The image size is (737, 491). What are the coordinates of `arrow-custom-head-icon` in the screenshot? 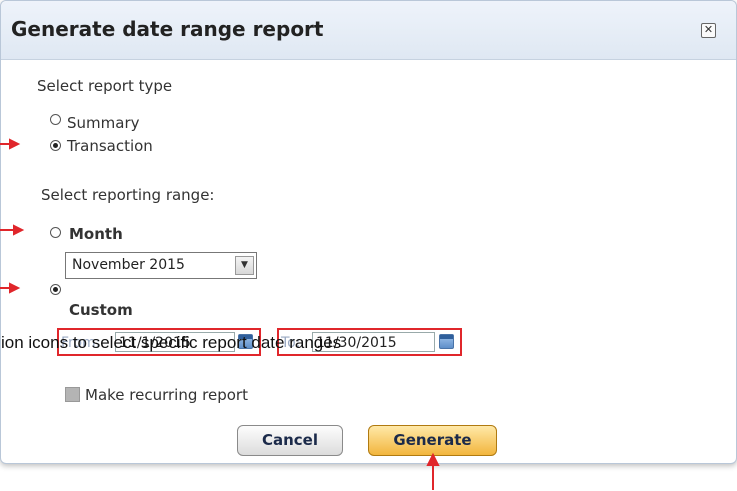 It's located at (15, 288).